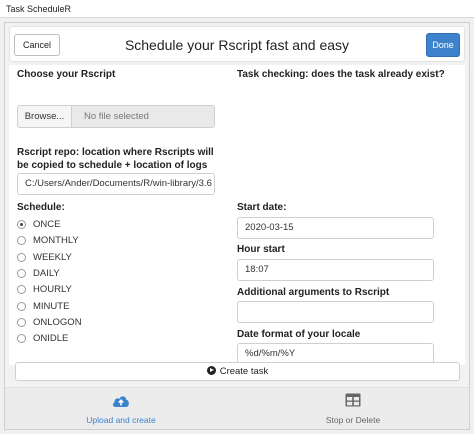 This screenshot has height=434, width=474. I want to click on date-format-label: Date format of your locale, so click(299, 334).